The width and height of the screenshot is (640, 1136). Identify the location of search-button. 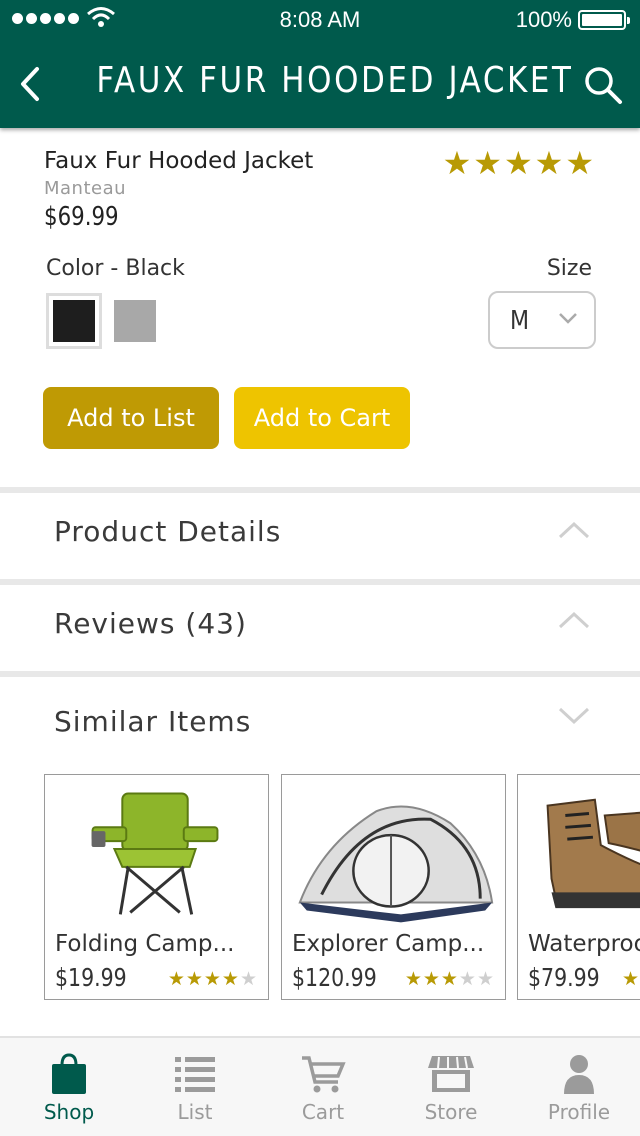
(603, 85).